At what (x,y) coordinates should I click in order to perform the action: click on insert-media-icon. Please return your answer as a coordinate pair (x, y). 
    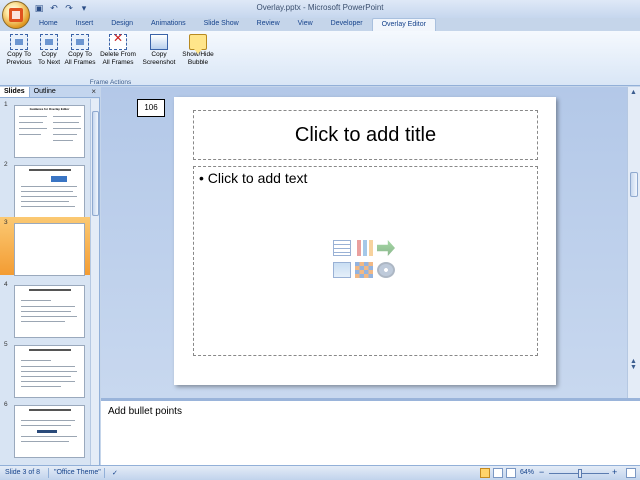
    Looking at the image, I should click on (386, 270).